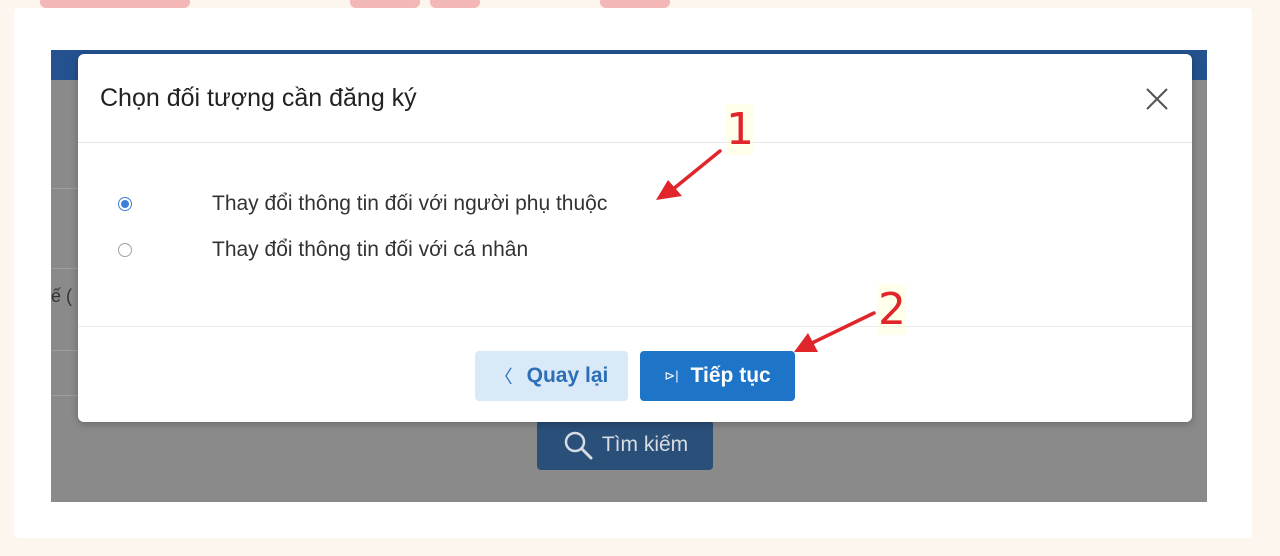  What do you see at coordinates (892, 309) in the screenshot?
I see `annotation-step-2: 2` at bounding box center [892, 309].